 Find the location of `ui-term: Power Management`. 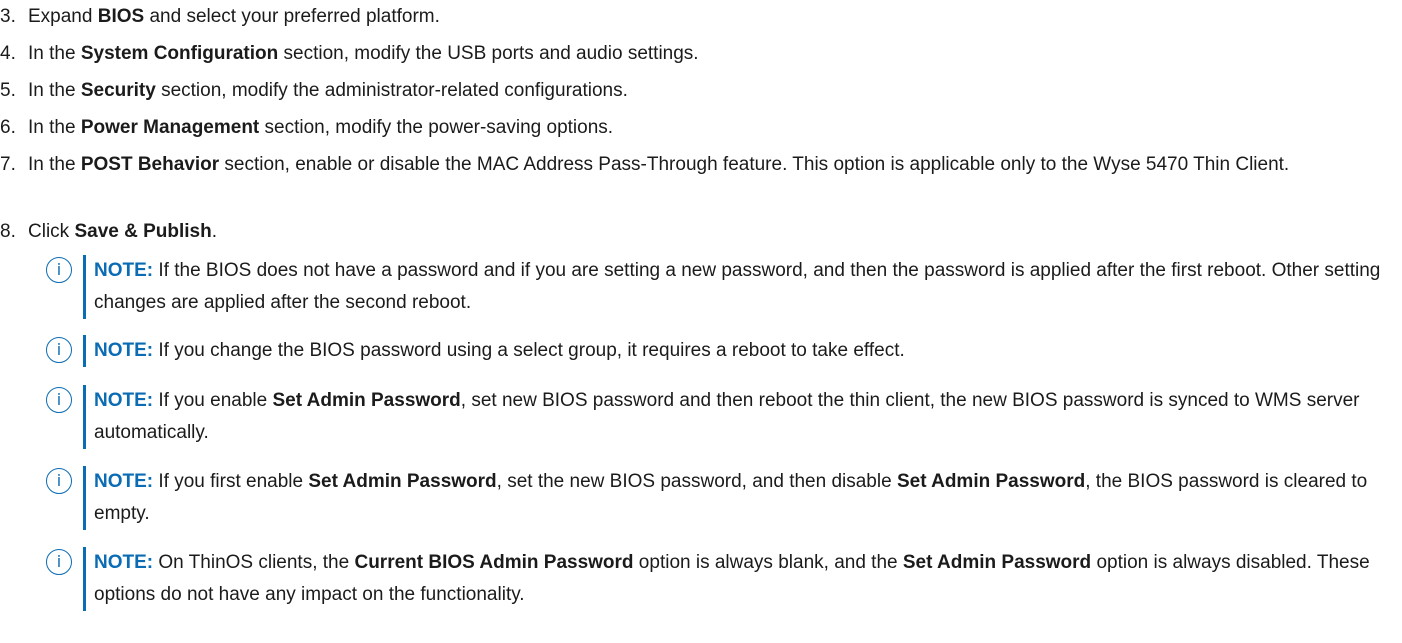

ui-term: Power Management is located at coordinates (170, 127).